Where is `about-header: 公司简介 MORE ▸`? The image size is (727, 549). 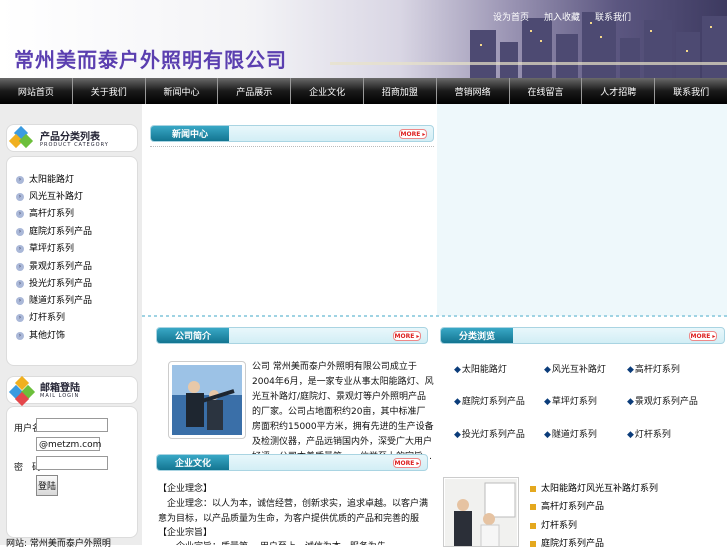
about-header: 公司简介 MORE ▸ is located at coordinates (292, 335).